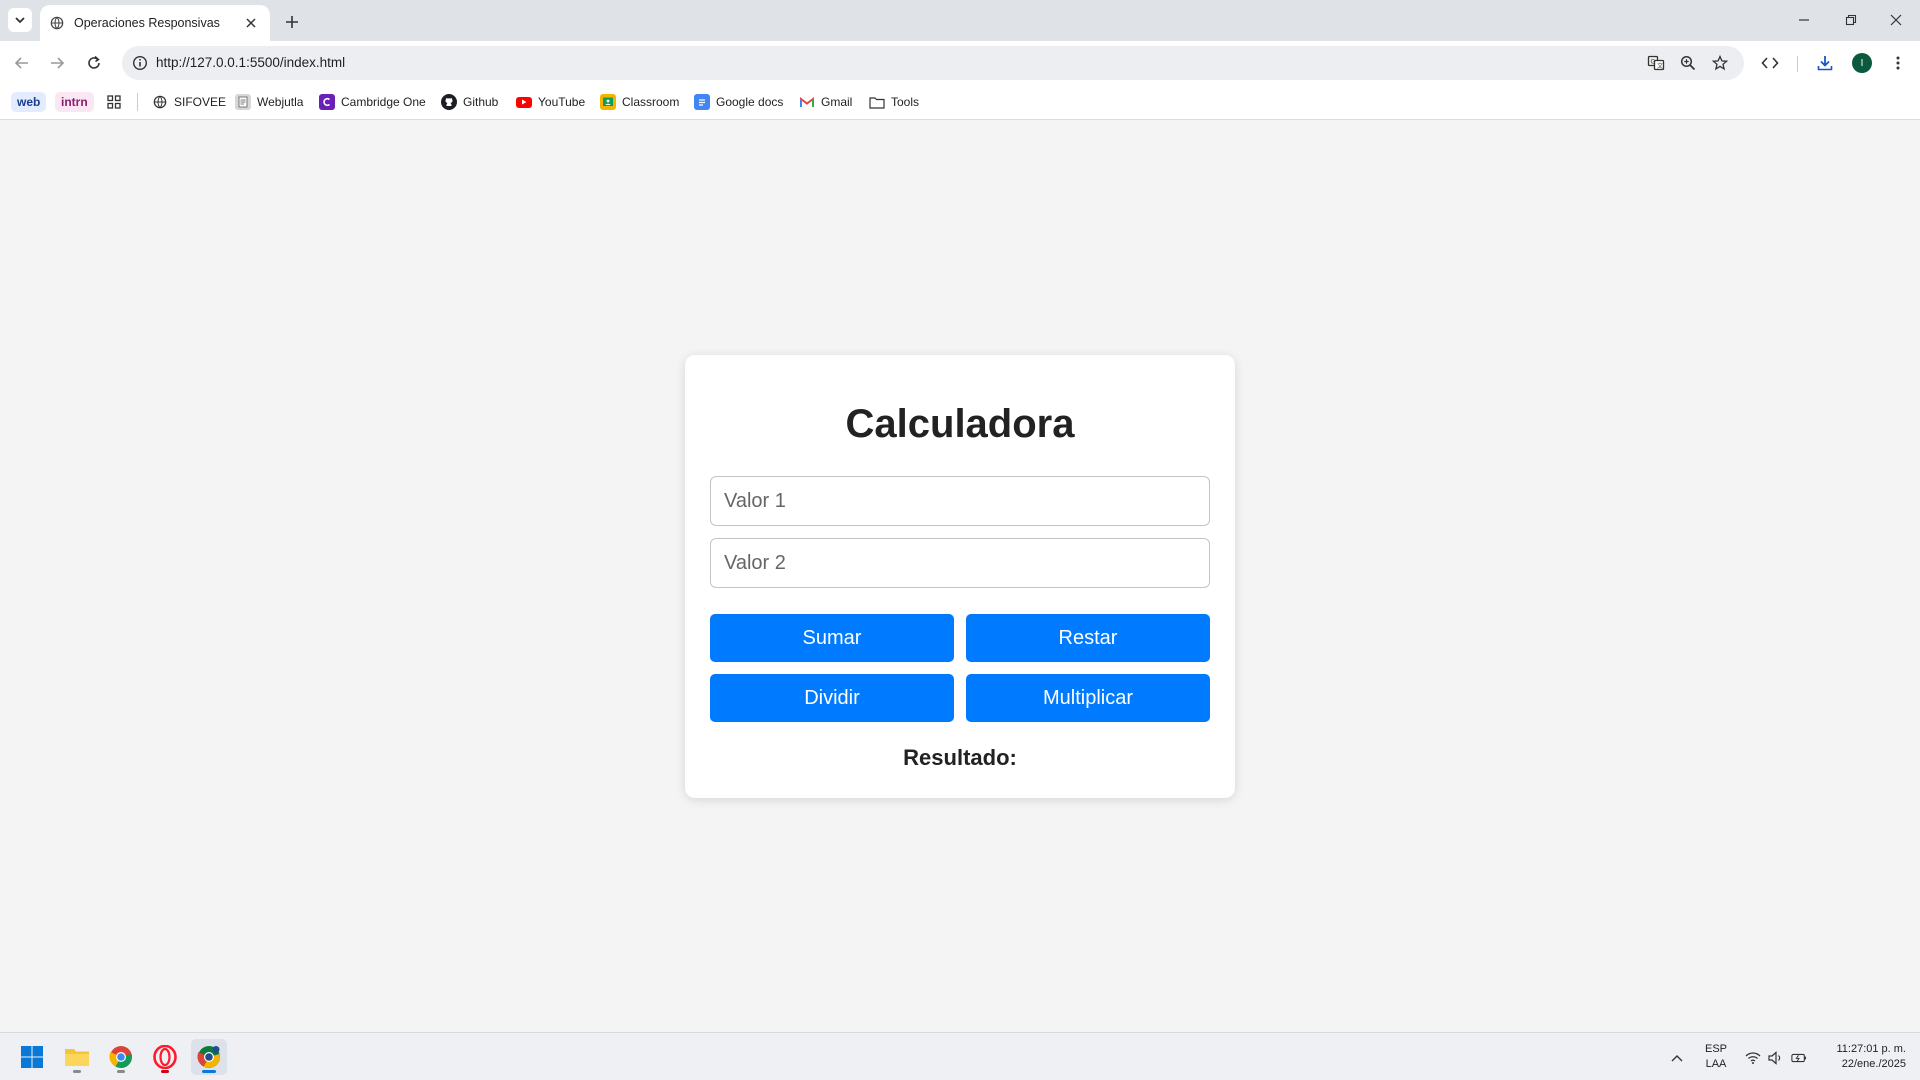 This screenshot has width=1920, height=1080. What do you see at coordinates (155, 23) in the screenshot?
I see `browser-tab-active: Operaciones Responsivas` at bounding box center [155, 23].